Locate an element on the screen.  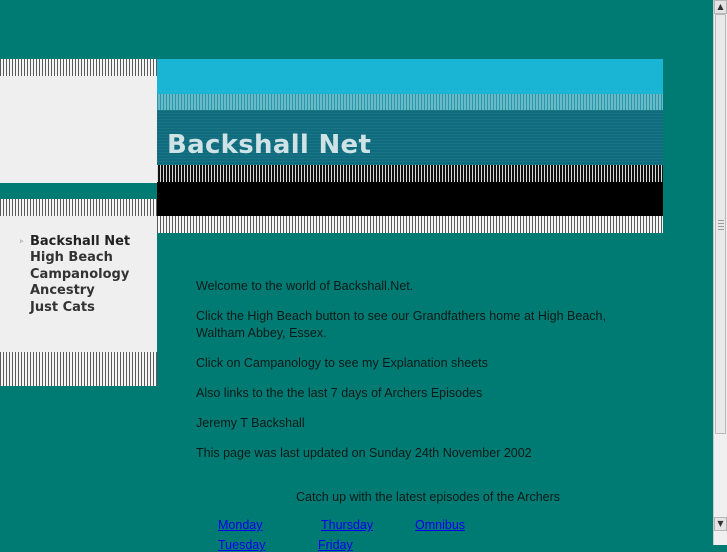
scrollbar-thumb is located at coordinates (720, 224).